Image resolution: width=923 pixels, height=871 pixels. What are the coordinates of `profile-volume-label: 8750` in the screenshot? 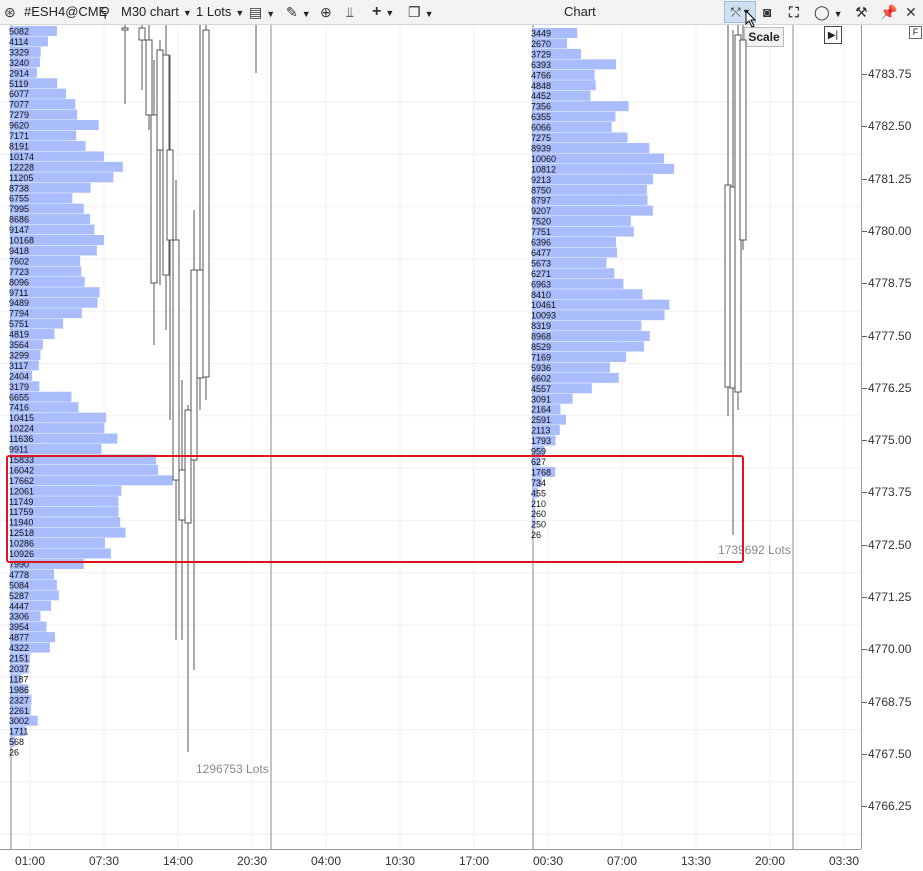 It's located at (541, 190).